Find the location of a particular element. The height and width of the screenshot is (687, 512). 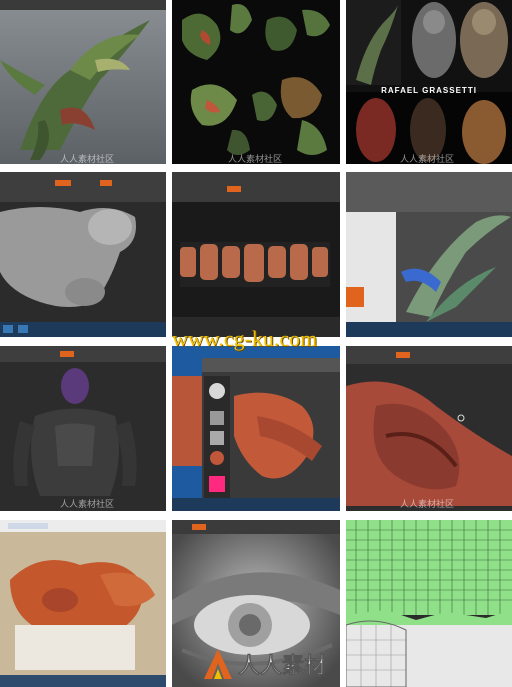

zbrush-uv-pieces-image is located at coordinates (256, 254).